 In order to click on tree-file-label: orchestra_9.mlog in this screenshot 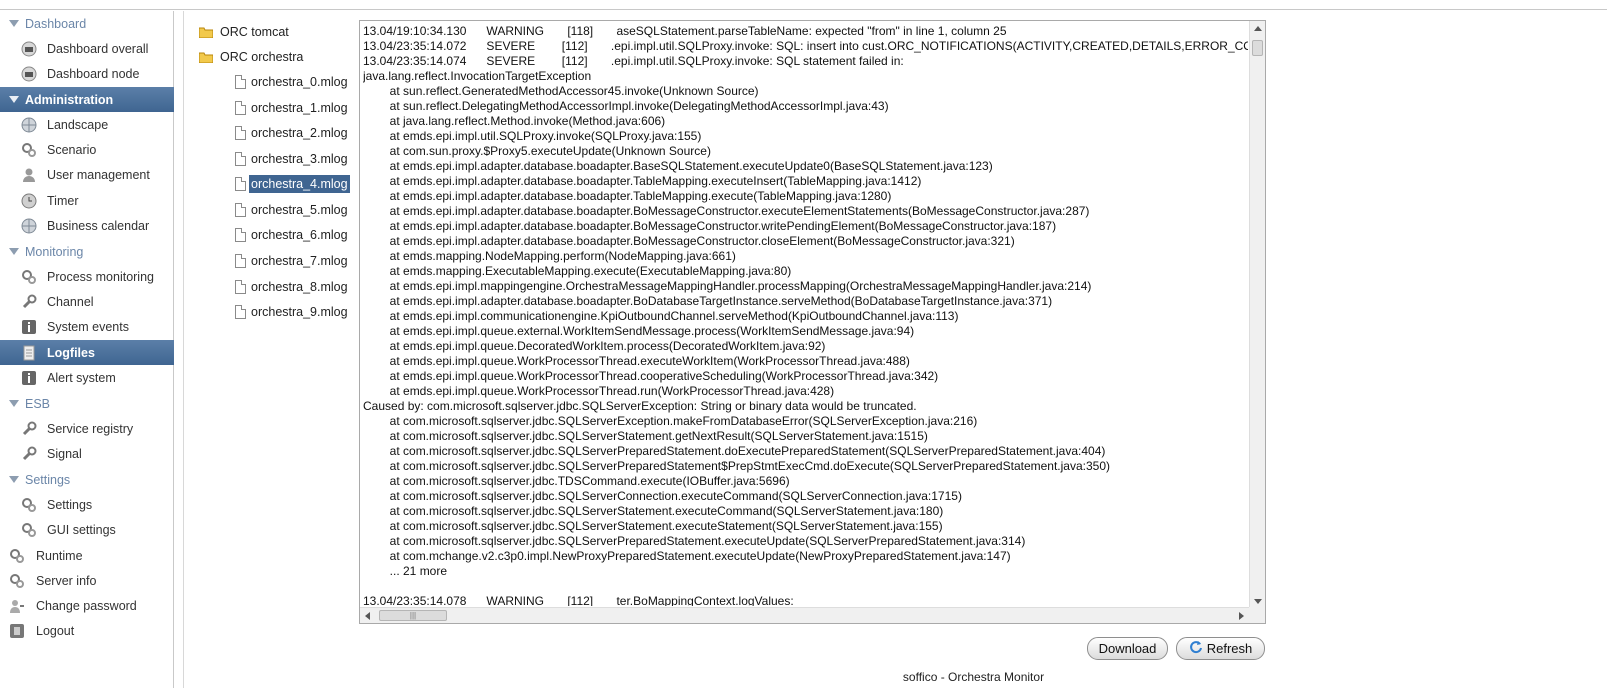, I will do `click(299, 312)`.